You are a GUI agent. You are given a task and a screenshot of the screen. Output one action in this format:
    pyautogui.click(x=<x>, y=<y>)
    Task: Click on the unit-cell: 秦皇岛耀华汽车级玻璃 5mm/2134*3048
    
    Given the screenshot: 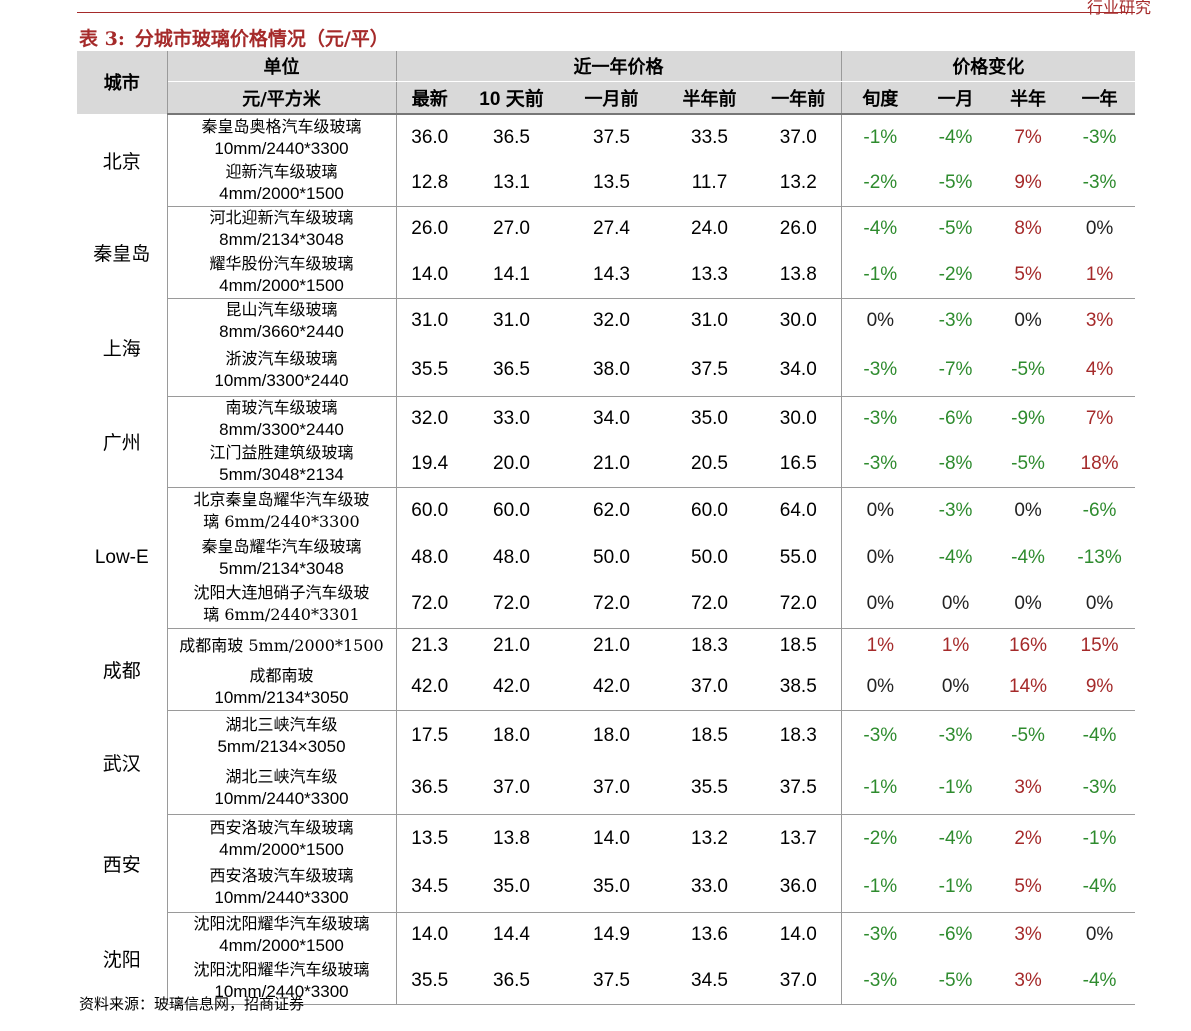 What is the action you would take?
    pyautogui.click(x=282, y=557)
    